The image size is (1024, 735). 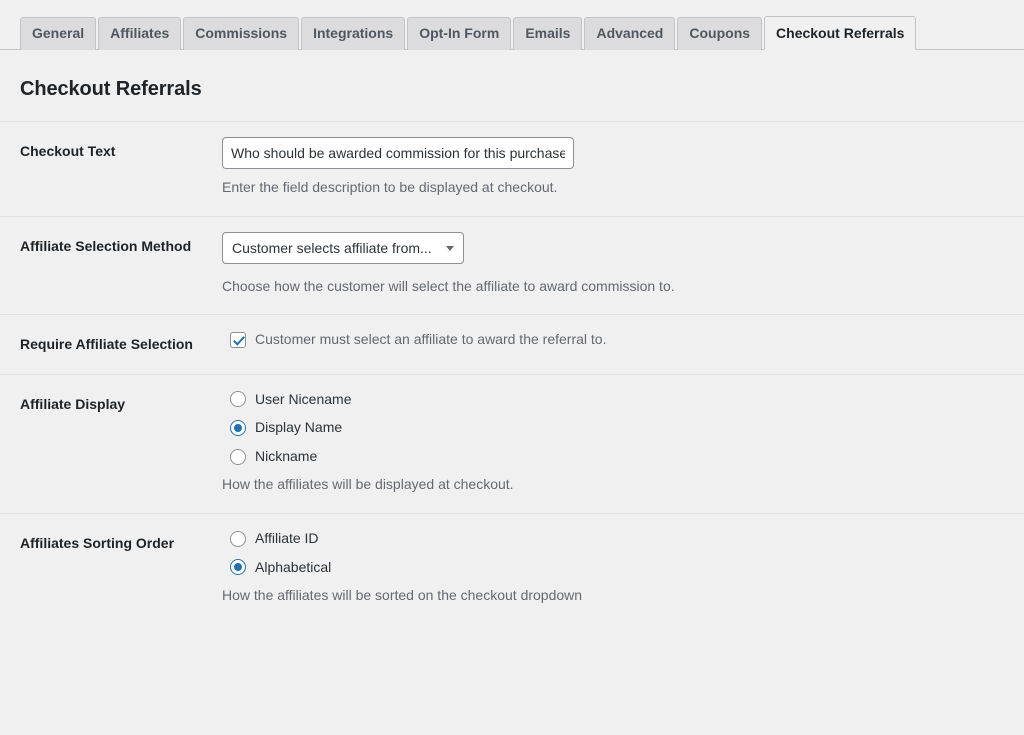 I want to click on tab-commissions: Commissions, so click(x=241, y=33).